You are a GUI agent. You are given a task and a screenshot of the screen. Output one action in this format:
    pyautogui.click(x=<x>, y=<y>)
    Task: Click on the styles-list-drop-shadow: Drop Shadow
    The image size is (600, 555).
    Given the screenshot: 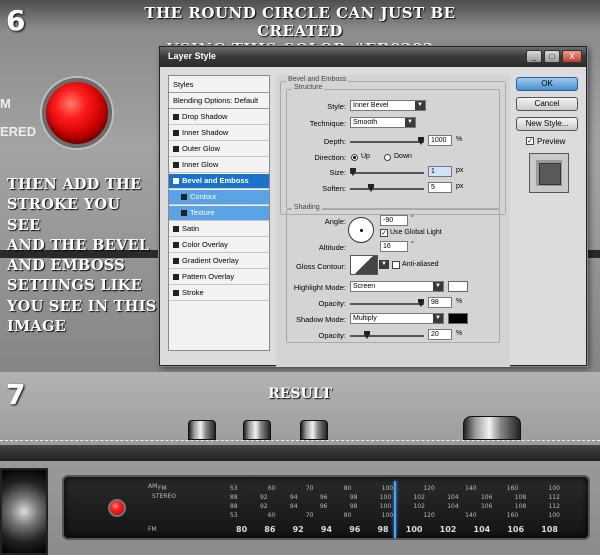 What is the action you would take?
    pyautogui.click(x=219, y=117)
    